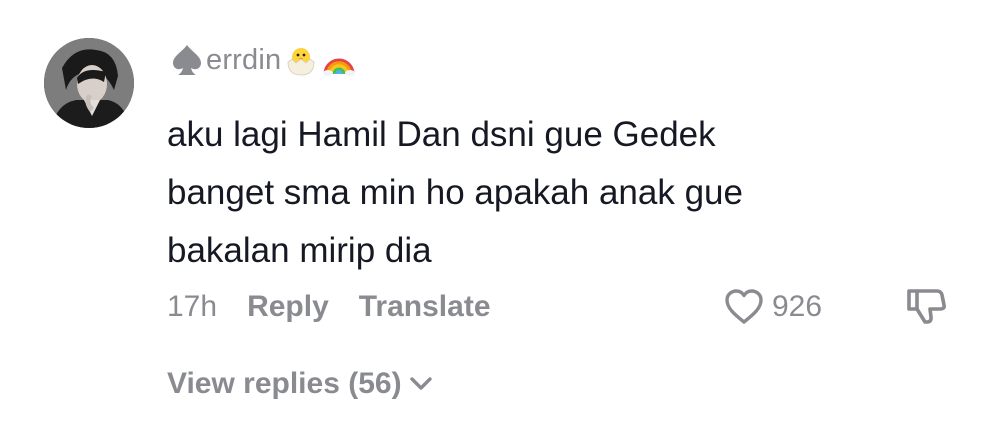  What do you see at coordinates (192, 306) in the screenshot?
I see `timestamp: 17h` at bounding box center [192, 306].